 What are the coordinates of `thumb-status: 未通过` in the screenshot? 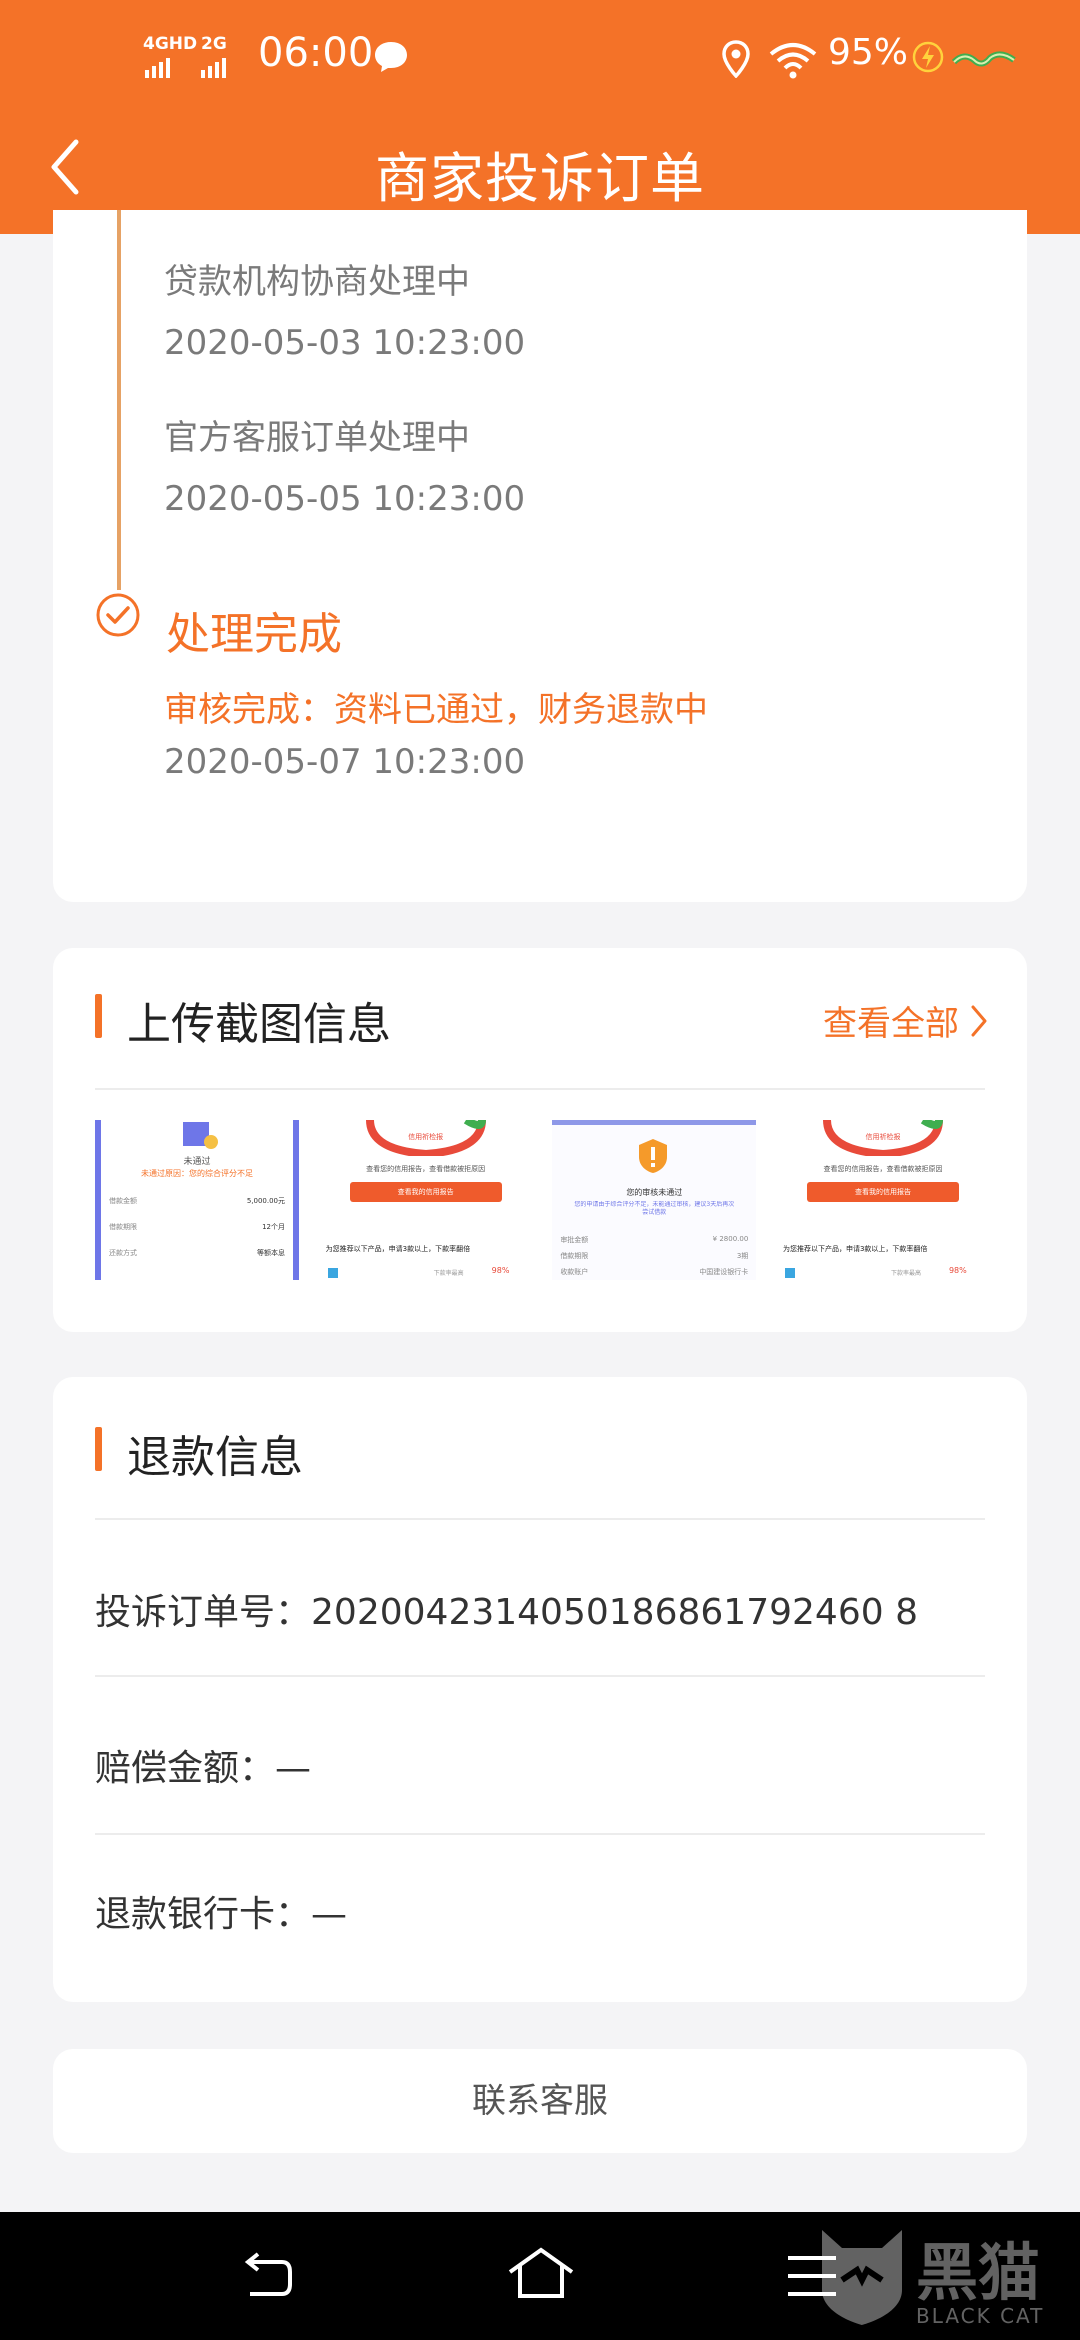 It's located at (197, 1162).